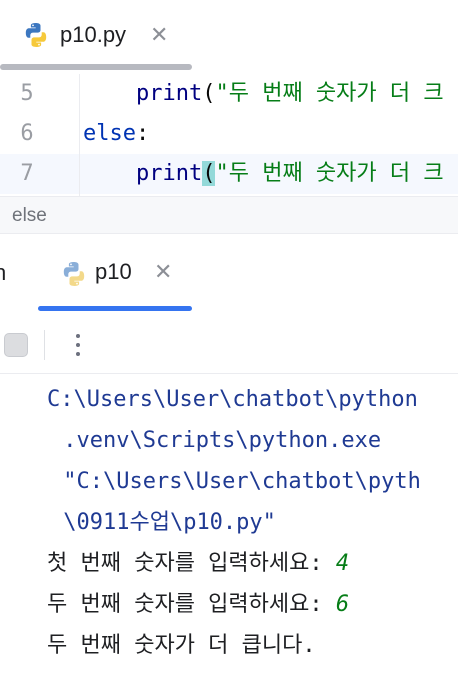  Describe the element at coordinates (181, 645) in the screenshot. I see `console-result-line: 두 번째 숫자가 더 큽니다.` at that location.